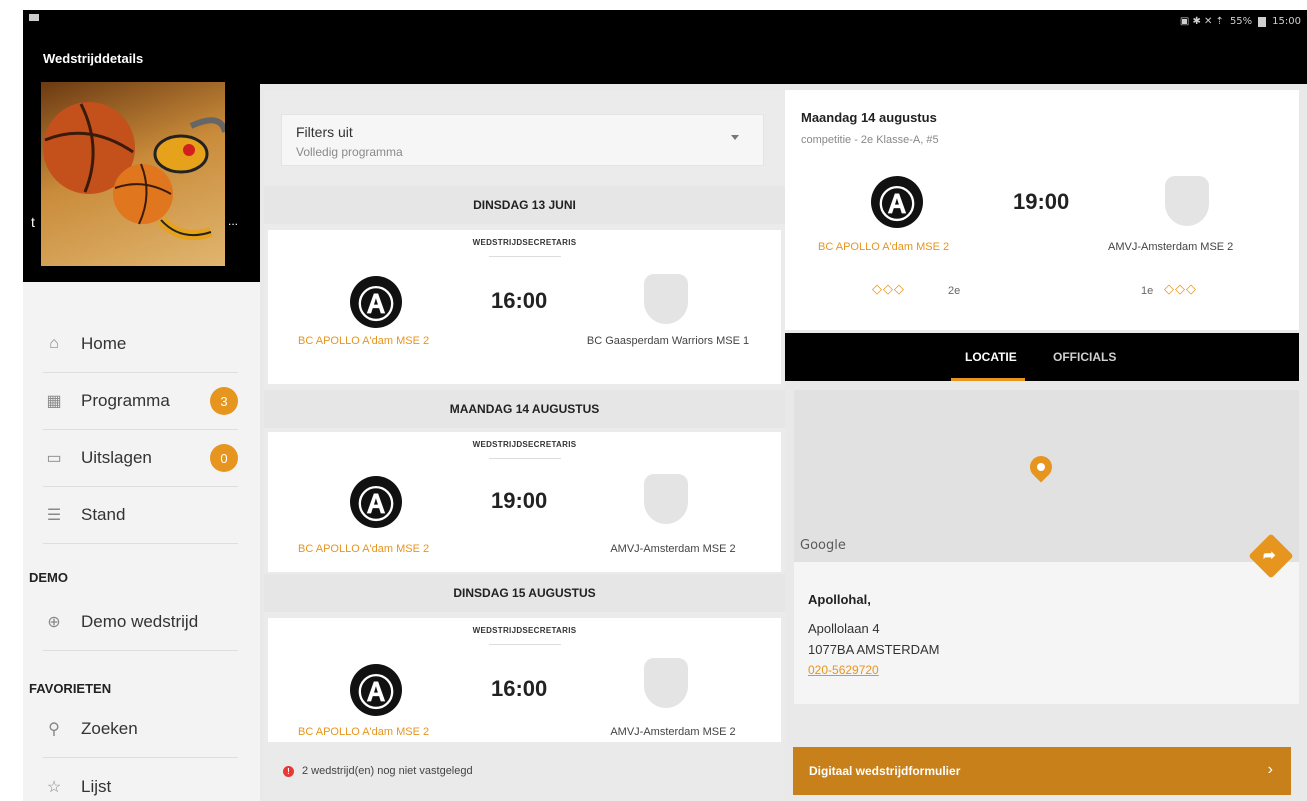 The height and width of the screenshot is (801, 1307). I want to click on sidebar-item-label: Demo wedstrijd, so click(140, 621).